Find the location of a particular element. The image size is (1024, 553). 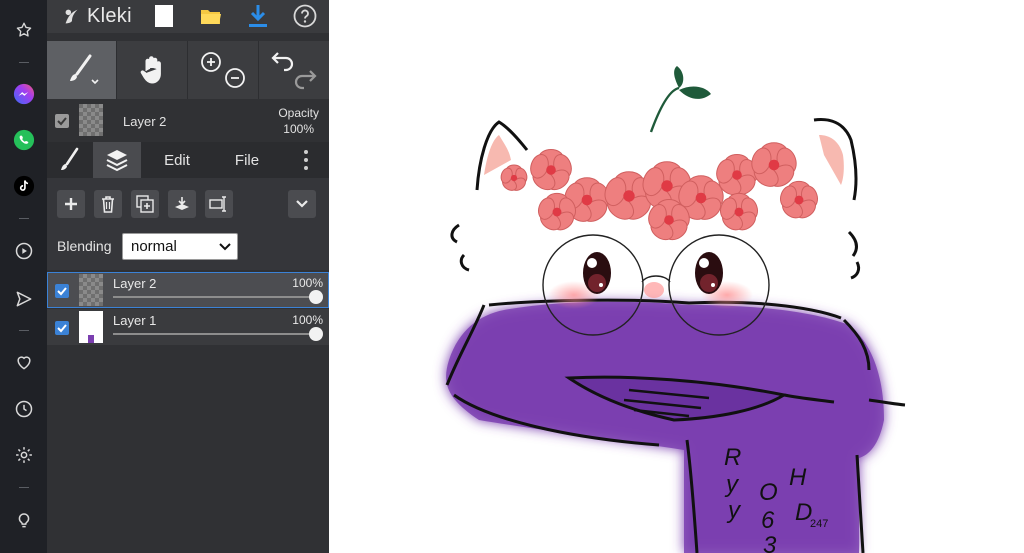

layer-options-dropdown is located at coordinates (302, 204).